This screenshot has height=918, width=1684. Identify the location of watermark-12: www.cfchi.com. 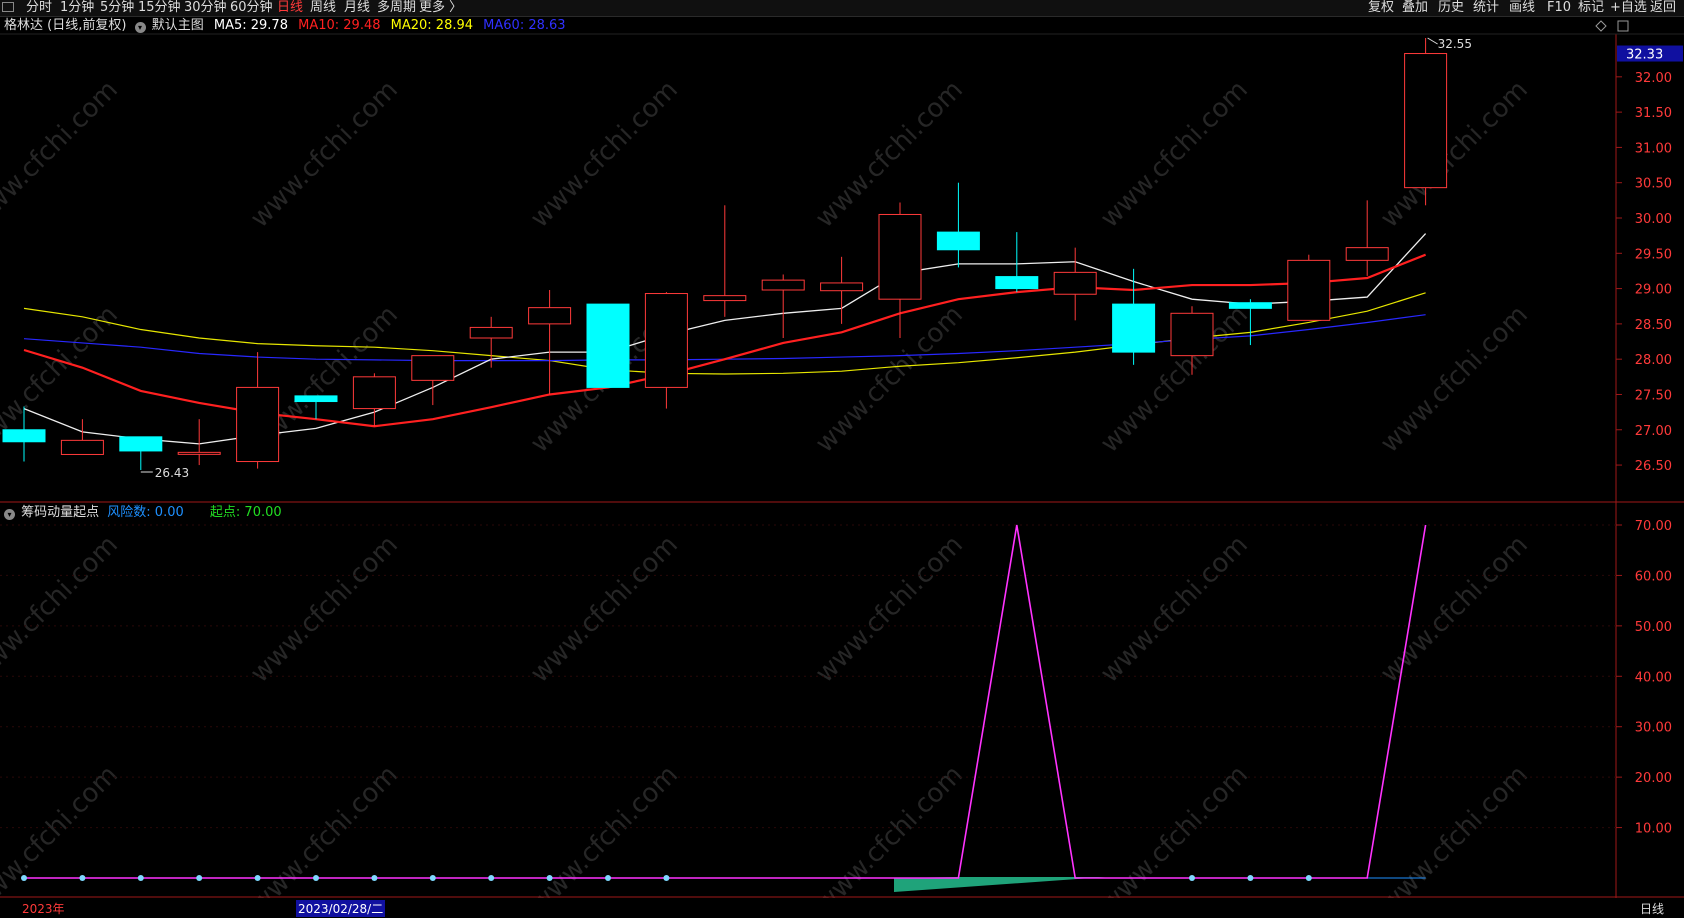
(62, 609).